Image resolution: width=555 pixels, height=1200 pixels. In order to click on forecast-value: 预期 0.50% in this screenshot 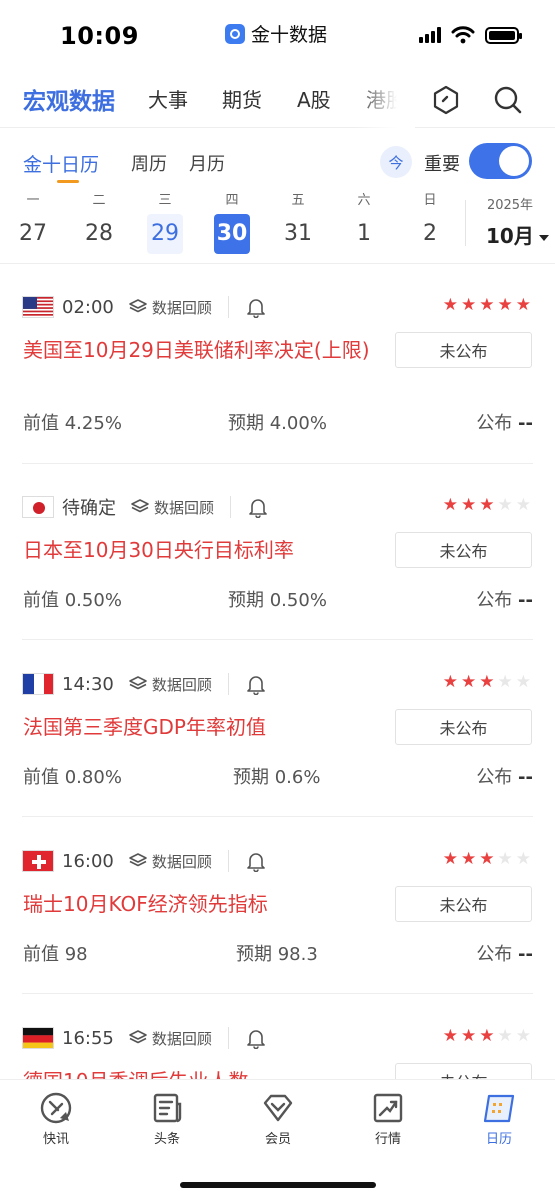, I will do `click(277, 599)`.